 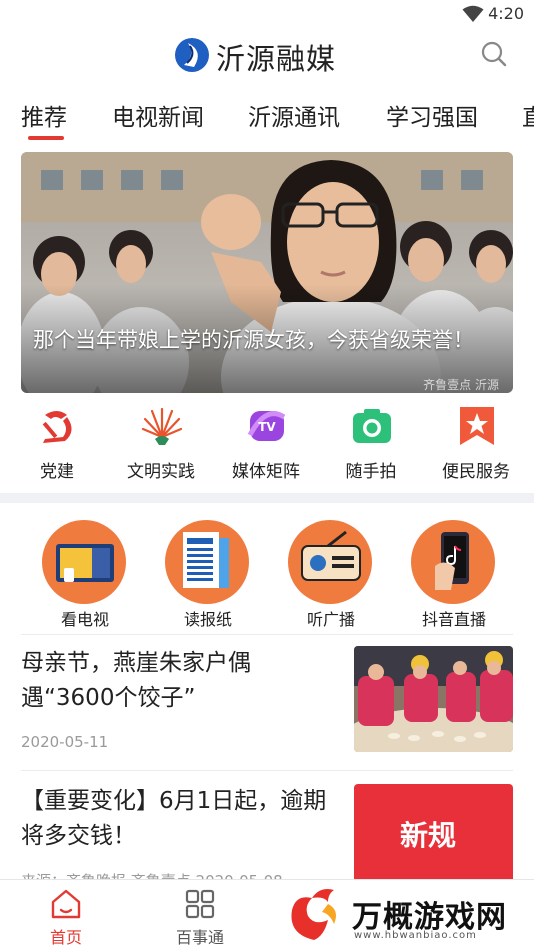 I want to click on media-link-douyin: 抖音直播, so click(x=454, y=574).